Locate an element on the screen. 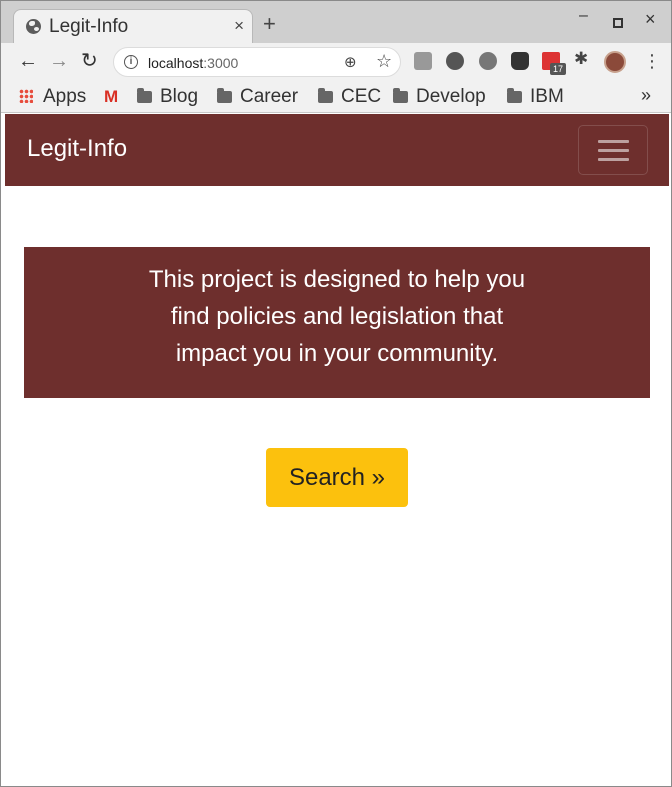 The image size is (672, 787). avatar is located at coordinates (615, 62).